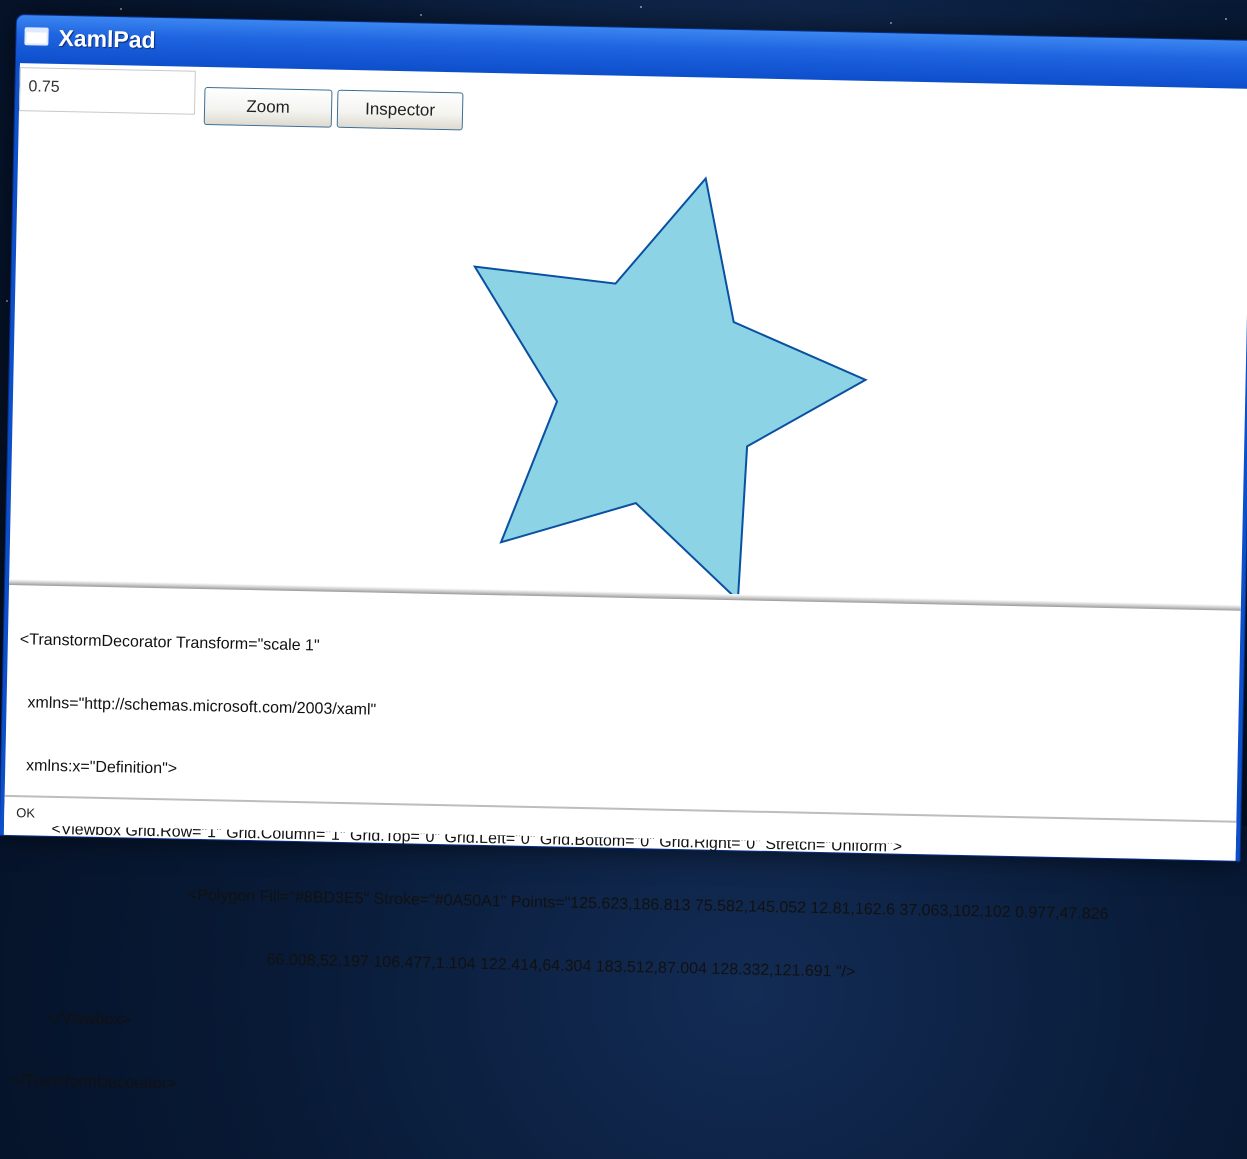  I want to click on code-line: <TranstormDecorator Transform="scale 1", so click(630, 652).